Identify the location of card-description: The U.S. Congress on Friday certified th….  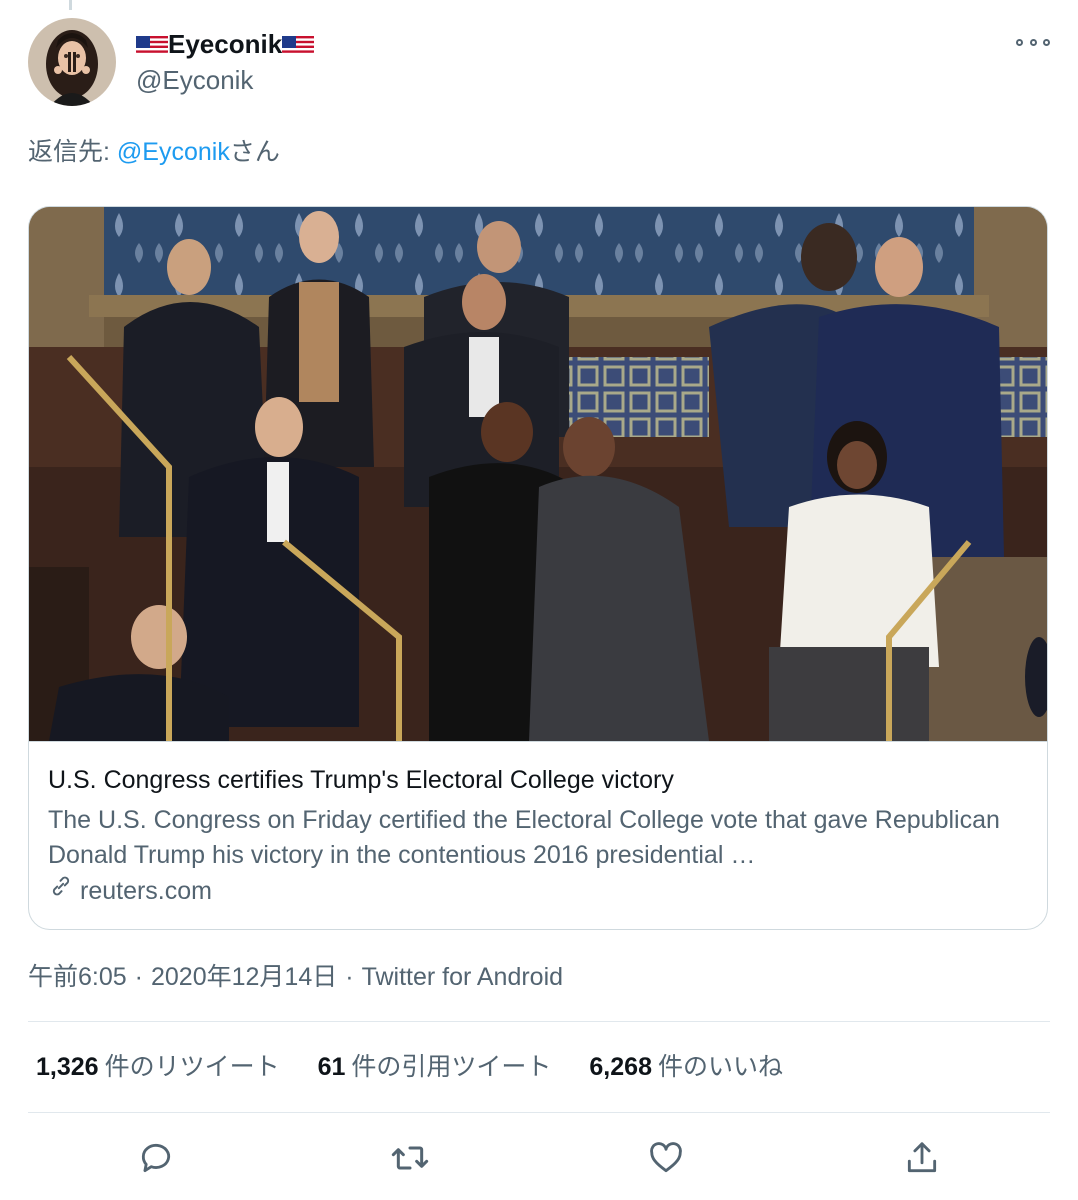
(524, 837).